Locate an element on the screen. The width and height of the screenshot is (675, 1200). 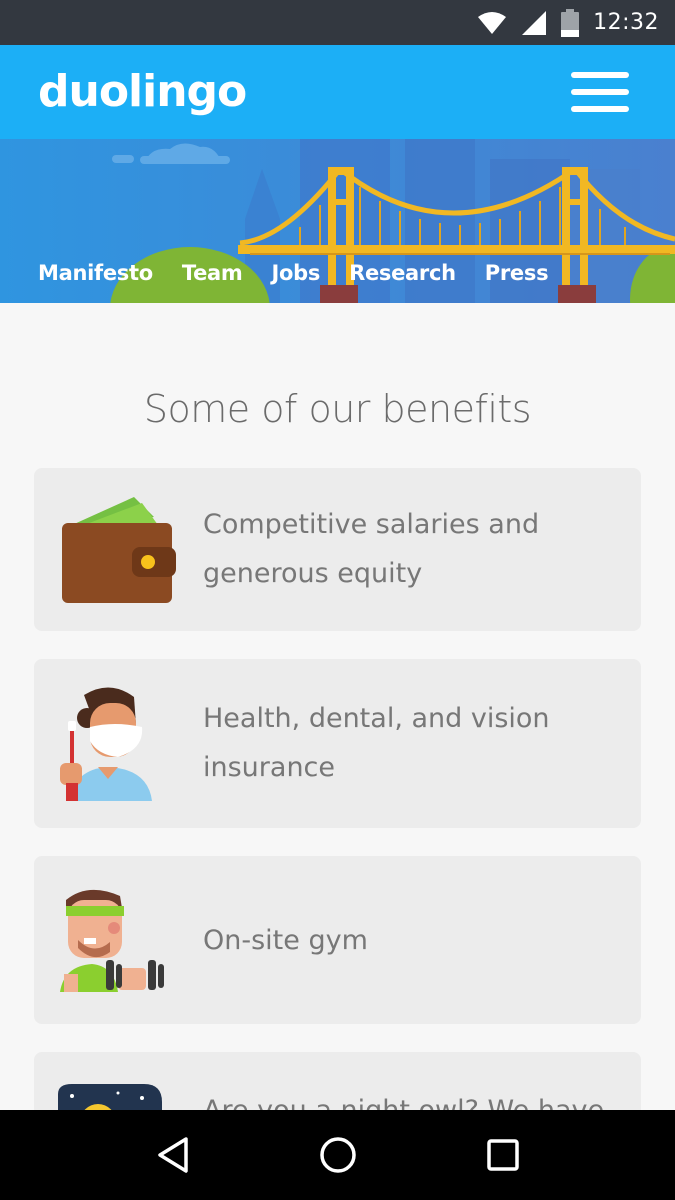
recents-button is located at coordinates (503, 1155).